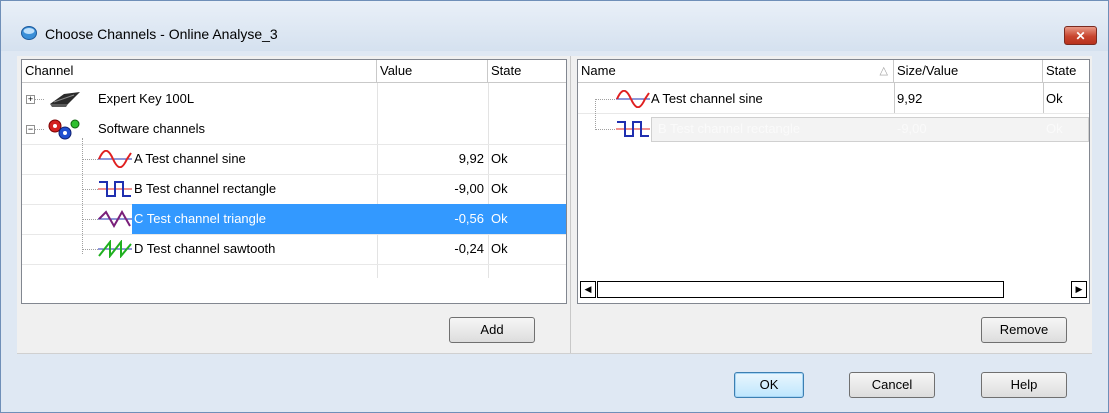 Image resolution: width=1109 pixels, height=413 pixels. What do you see at coordinates (736, 71) in the screenshot?
I see `column-header-name: Name △` at bounding box center [736, 71].